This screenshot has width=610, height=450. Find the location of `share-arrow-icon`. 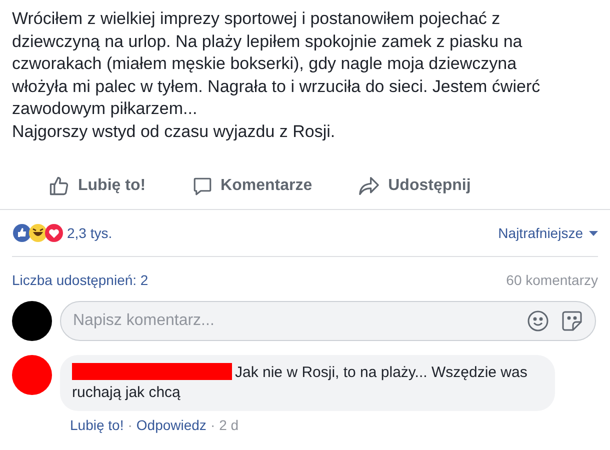

share-arrow-icon is located at coordinates (369, 186).